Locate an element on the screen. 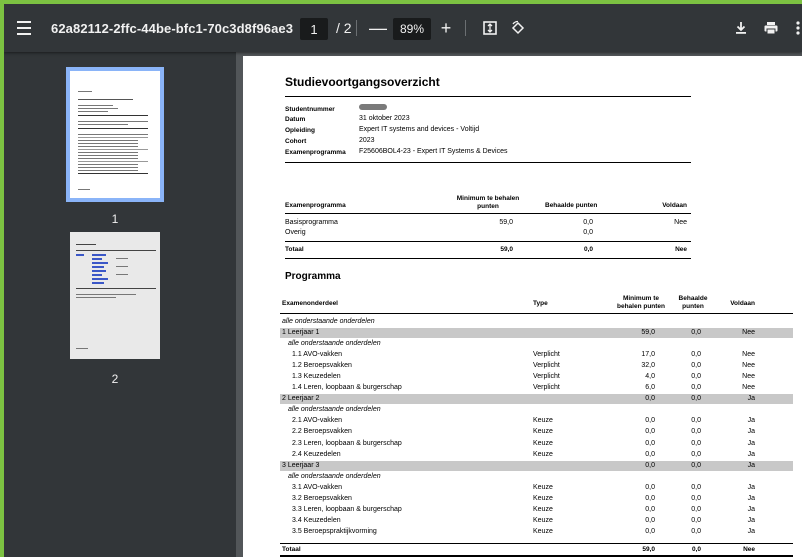 The image size is (802, 557). programma-header: Minimum te is located at coordinates (641, 298).